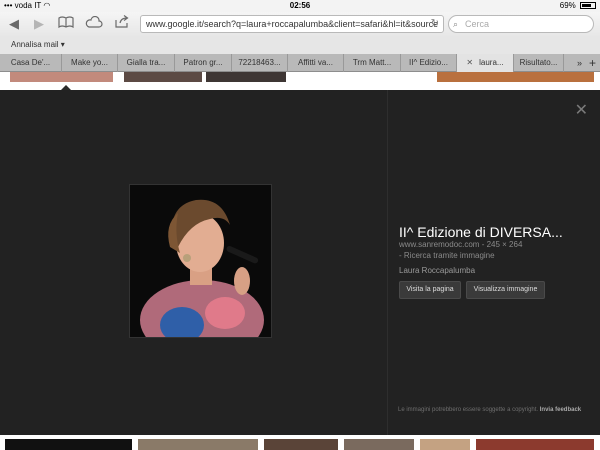 This screenshot has height=450, width=600. I want to click on preview-image, so click(200, 261).